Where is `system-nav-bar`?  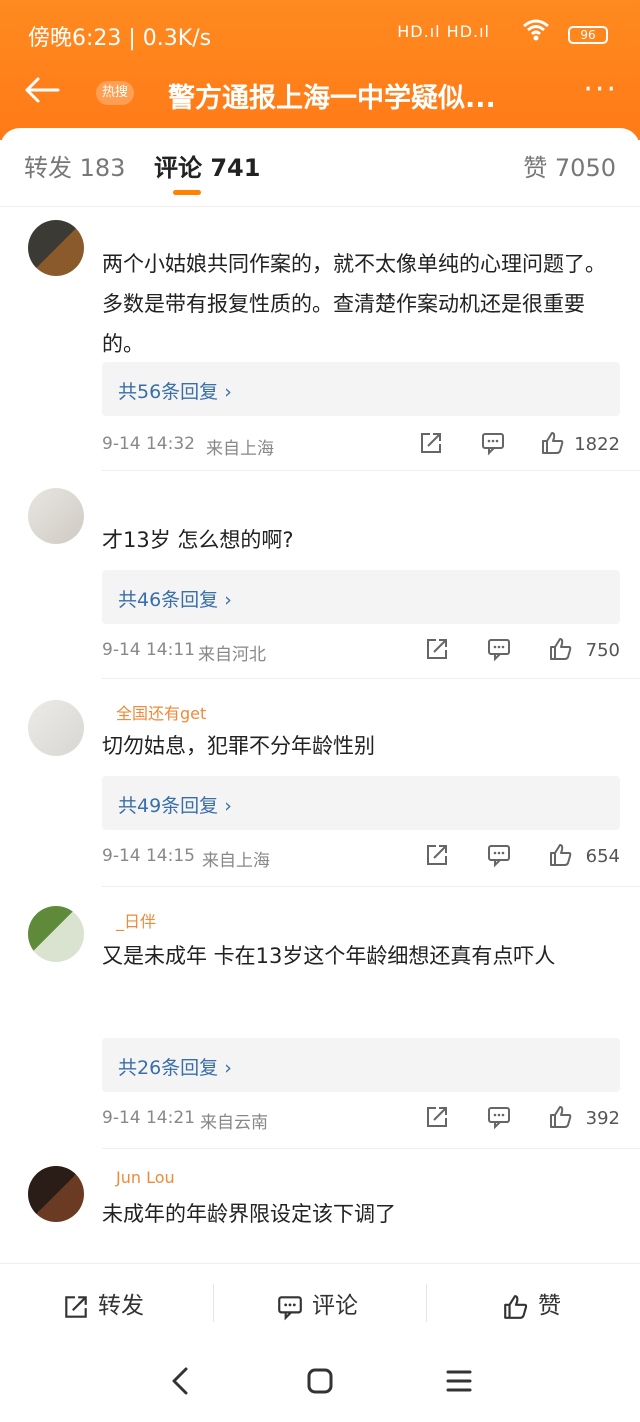
system-nav-bar is located at coordinates (320, 1382).